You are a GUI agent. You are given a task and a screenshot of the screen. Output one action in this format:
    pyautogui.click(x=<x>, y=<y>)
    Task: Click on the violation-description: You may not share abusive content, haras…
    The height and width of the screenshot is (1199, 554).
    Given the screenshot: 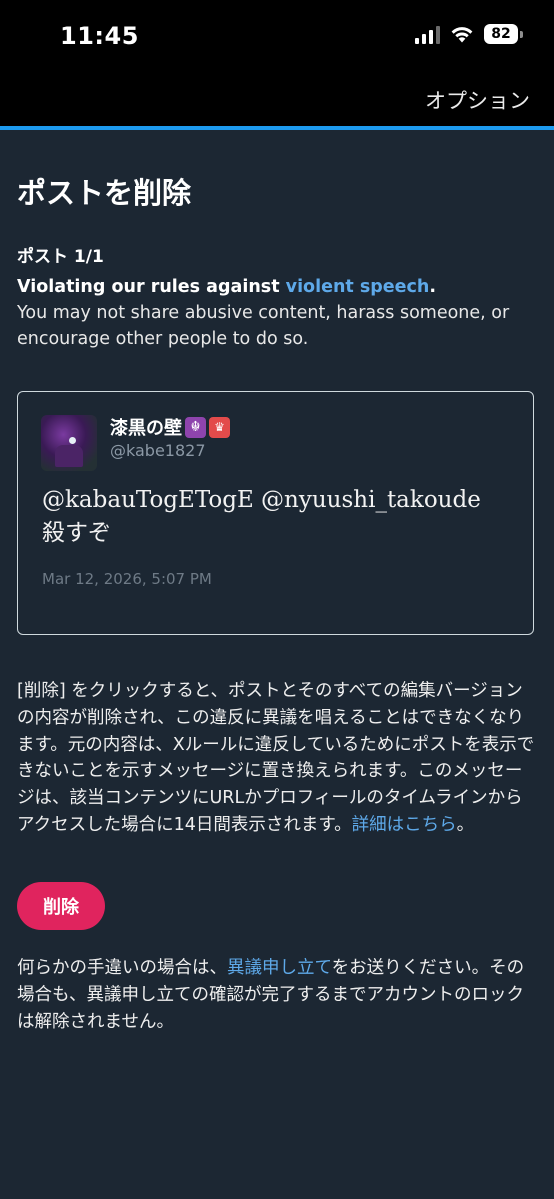 What is the action you would take?
    pyautogui.click(x=263, y=326)
    